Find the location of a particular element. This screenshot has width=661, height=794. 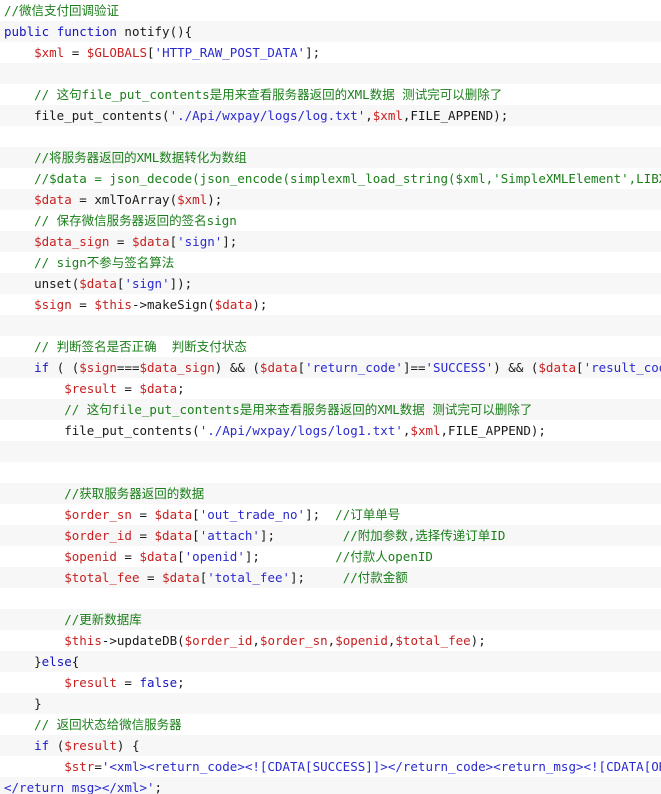

code-token: './Api/wxpay/logs/log.txt' is located at coordinates (267, 115).